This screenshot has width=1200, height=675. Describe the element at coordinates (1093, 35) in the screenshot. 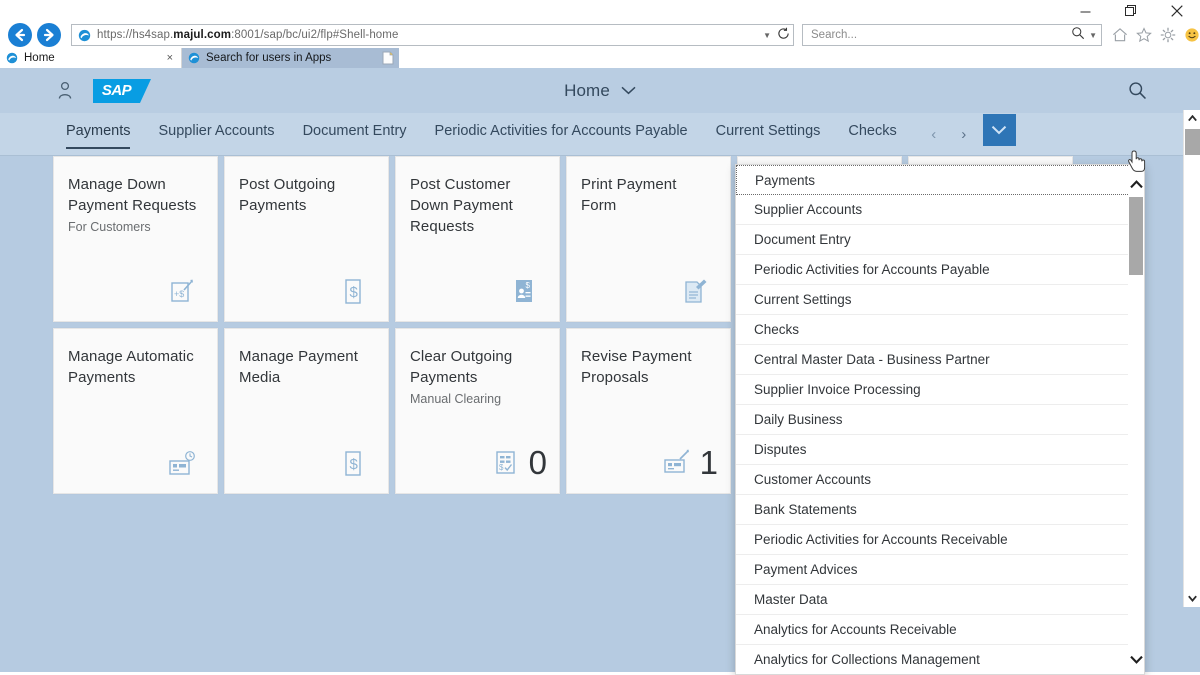

I see `search-provider-dropdown-icon: ▼` at that location.